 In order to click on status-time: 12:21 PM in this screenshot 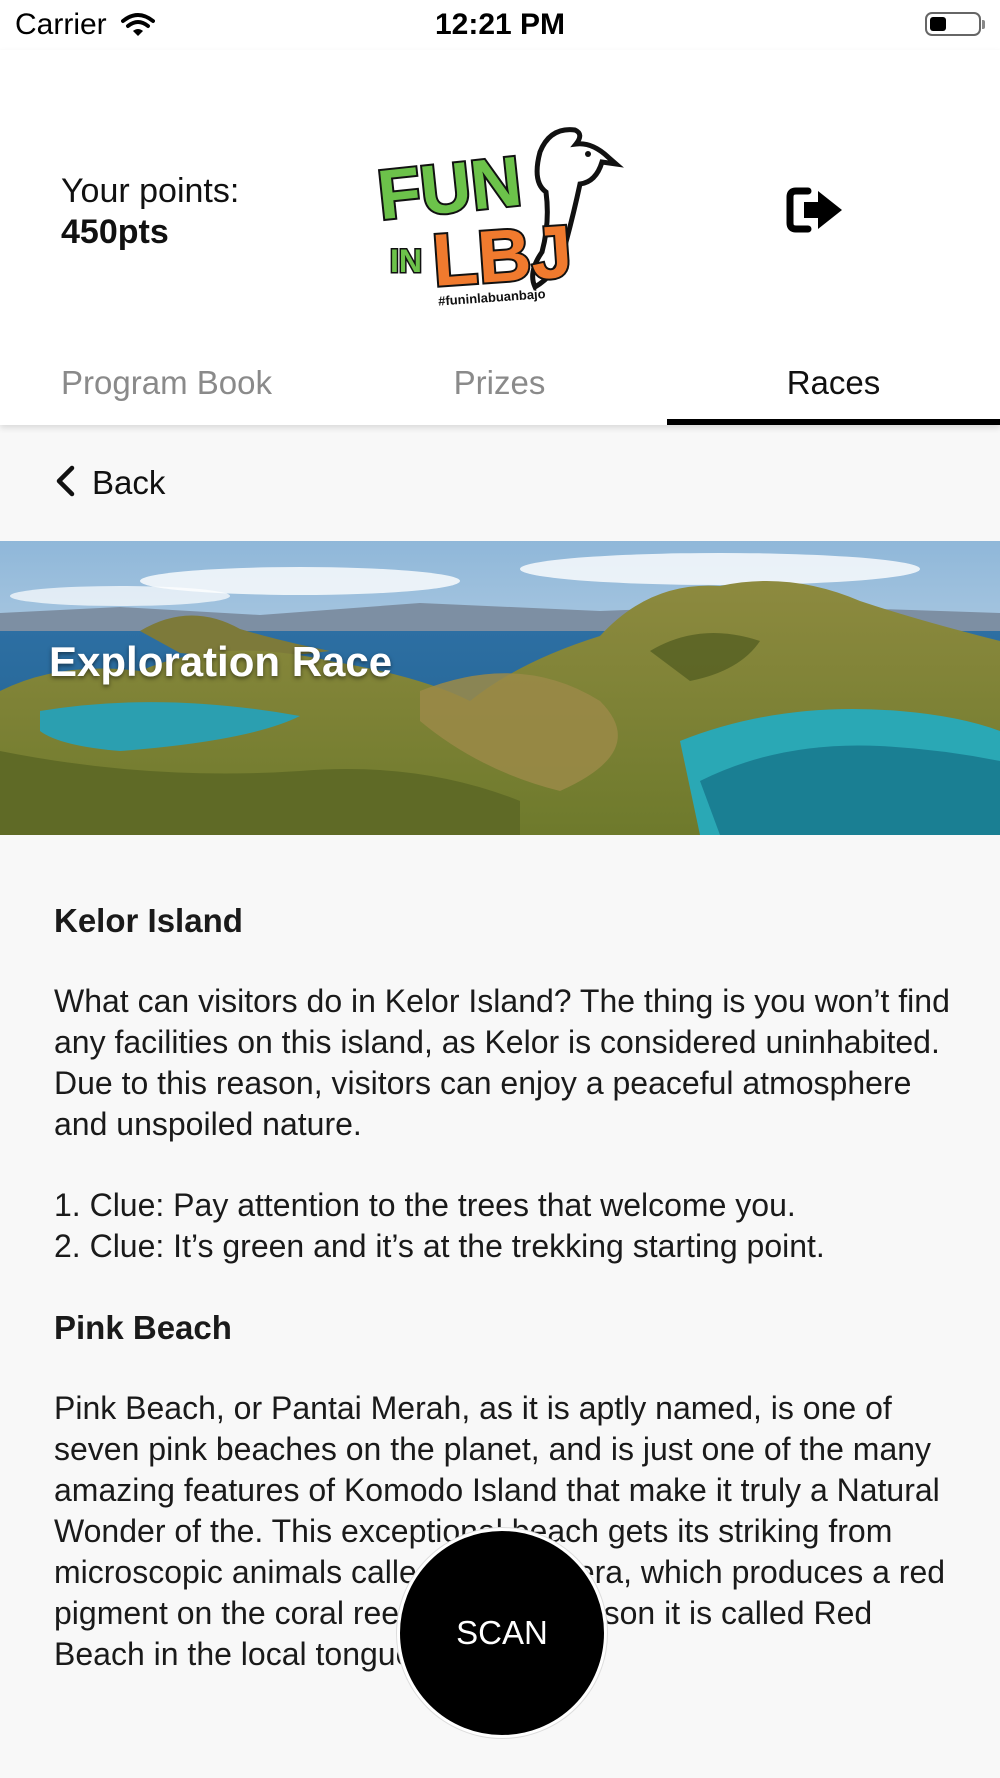, I will do `click(500, 24)`.